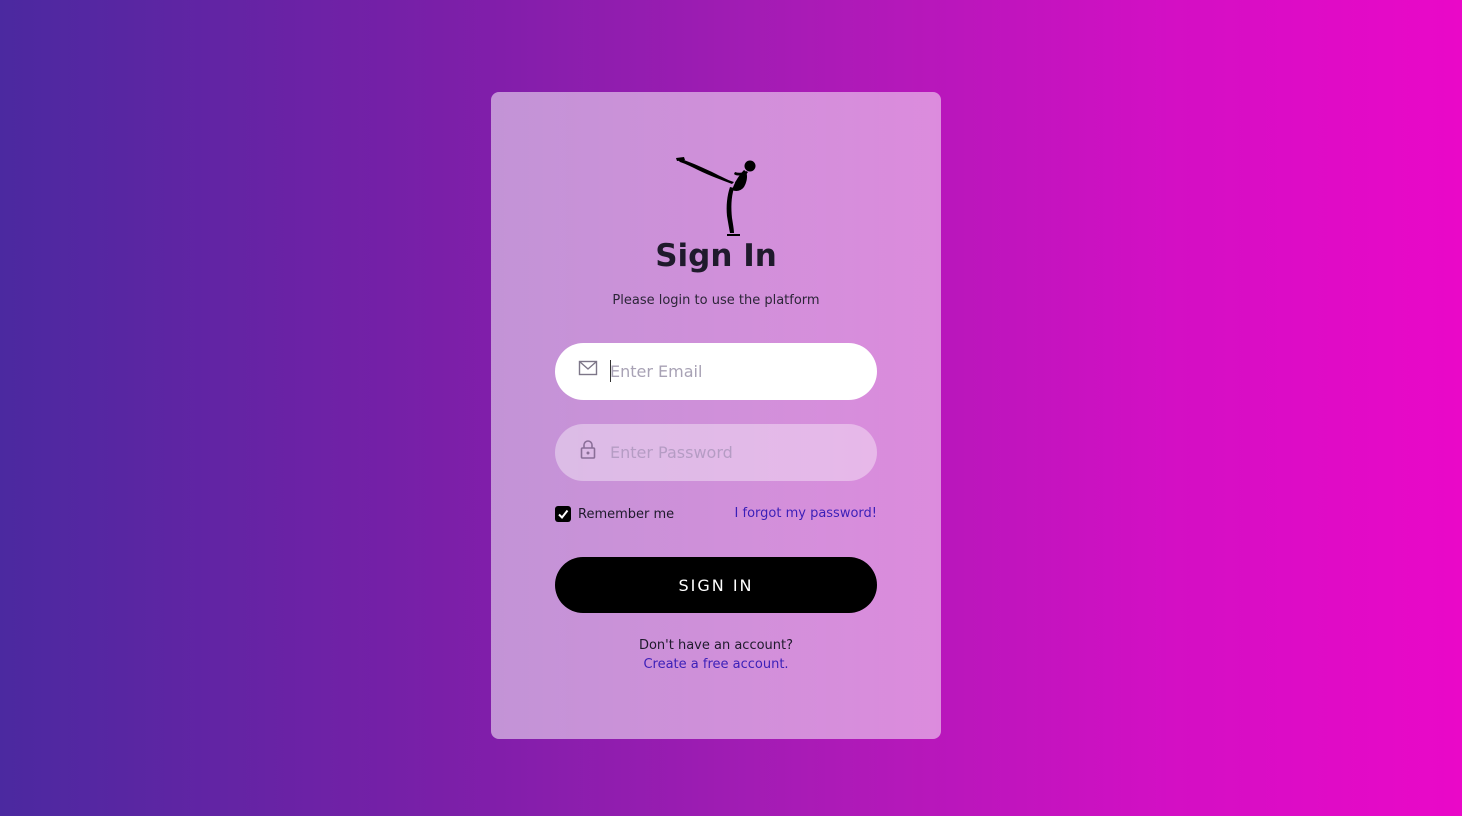 Image resolution: width=1462 pixels, height=816 pixels. Describe the element at coordinates (716, 300) in the screenshot. I see `page-subtitle: Please login to use the platform` at that location.